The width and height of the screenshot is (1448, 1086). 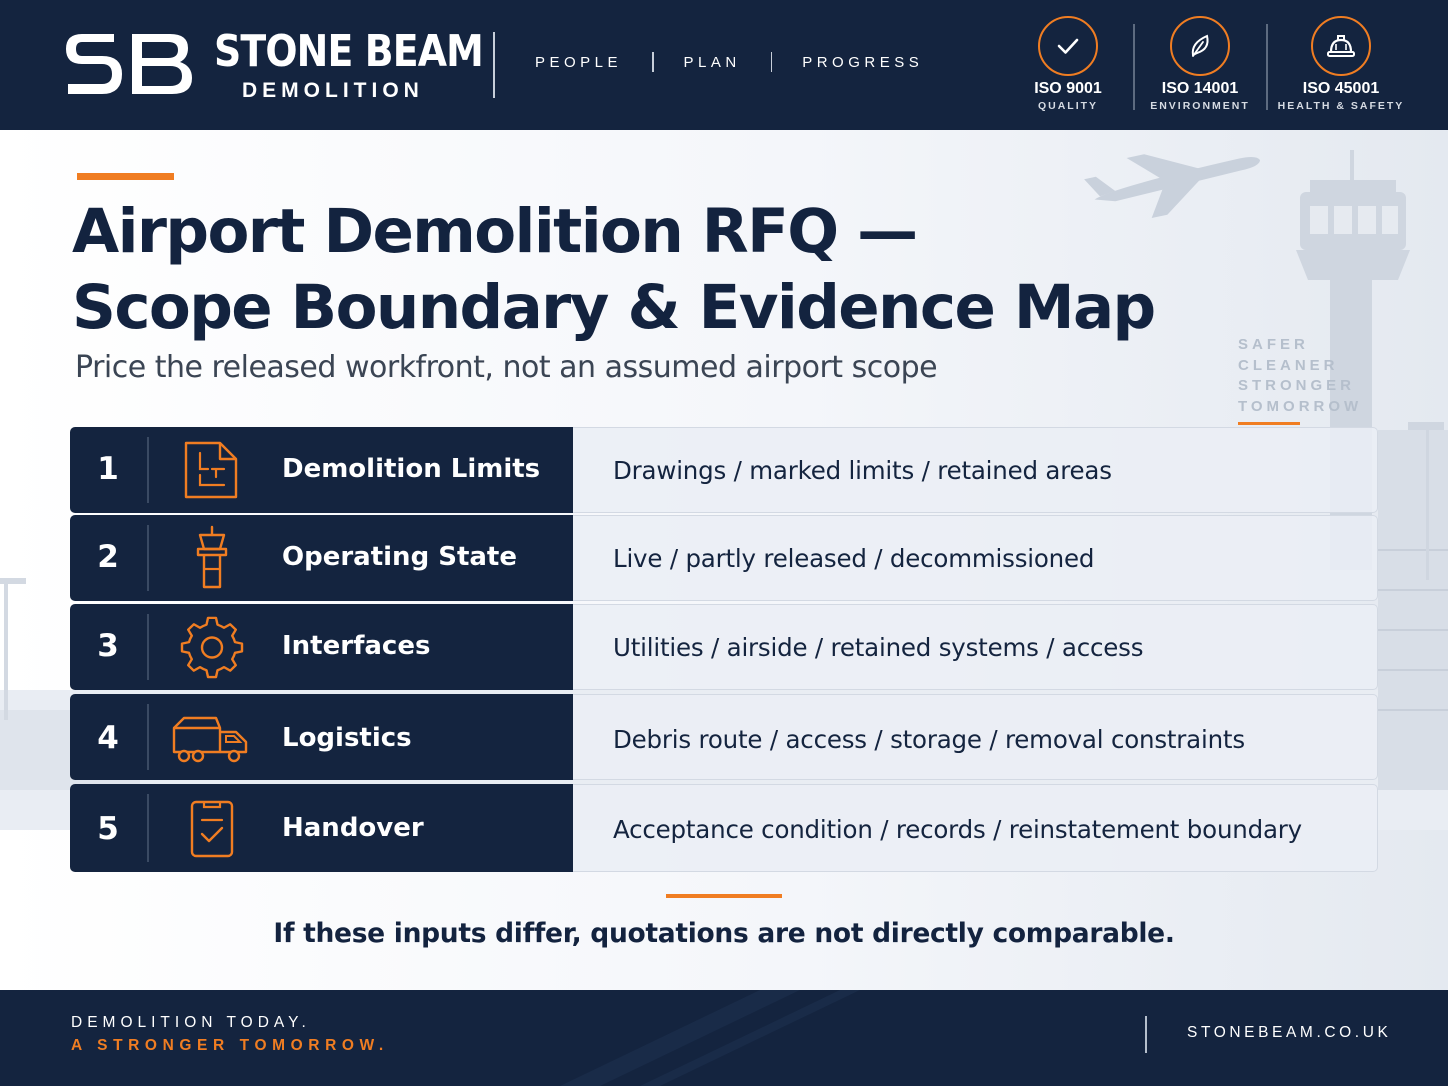 I want to click on row-number: 1, so click(x=108, y=469).